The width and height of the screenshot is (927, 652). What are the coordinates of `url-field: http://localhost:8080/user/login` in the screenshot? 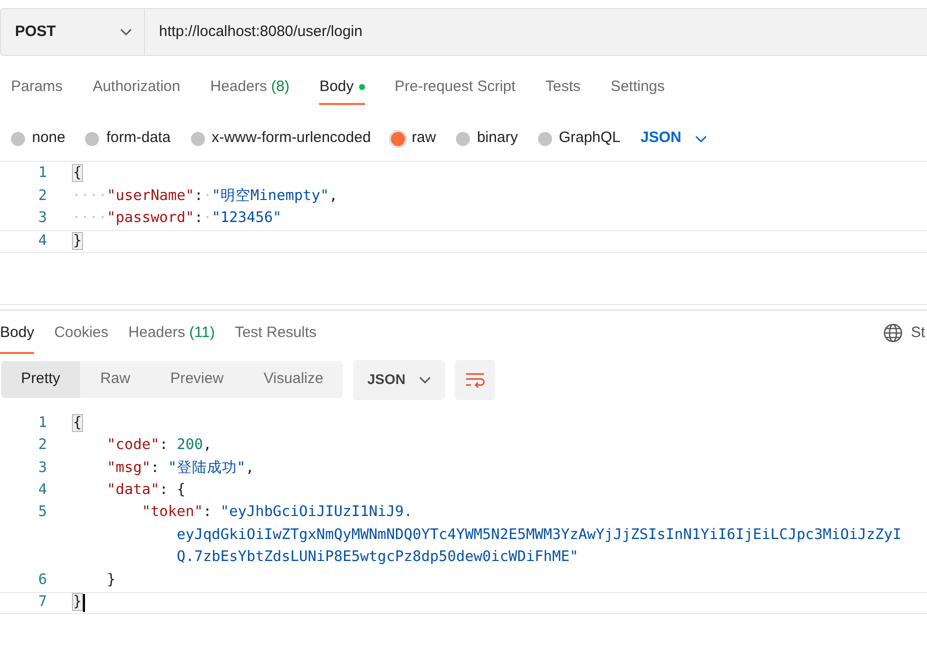 It's located at (536, 32).